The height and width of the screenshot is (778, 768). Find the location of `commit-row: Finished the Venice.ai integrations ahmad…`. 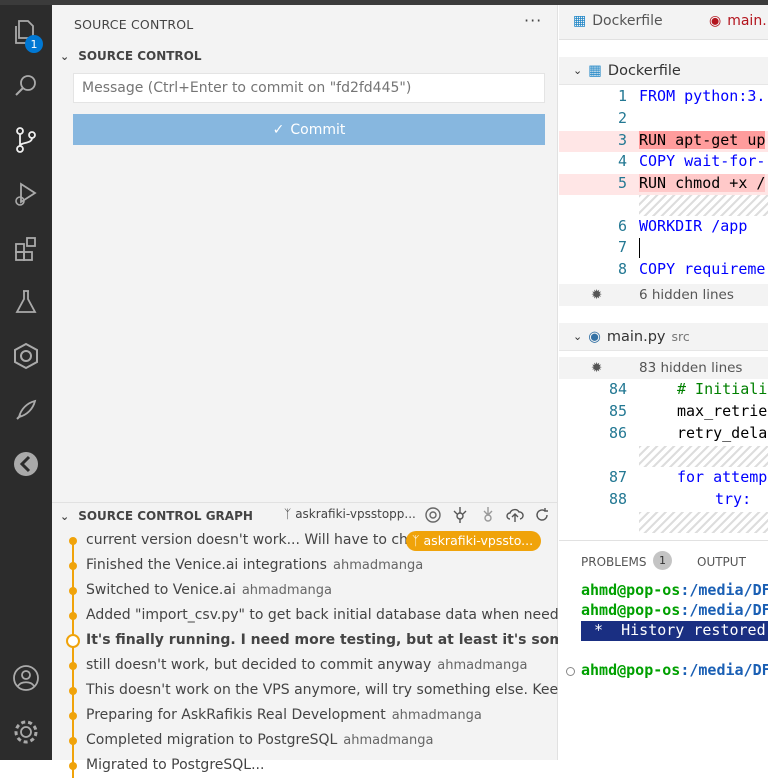

commit-row: Finished the Venice.ai integrations ahmad… is located at coordinates (305, 565).